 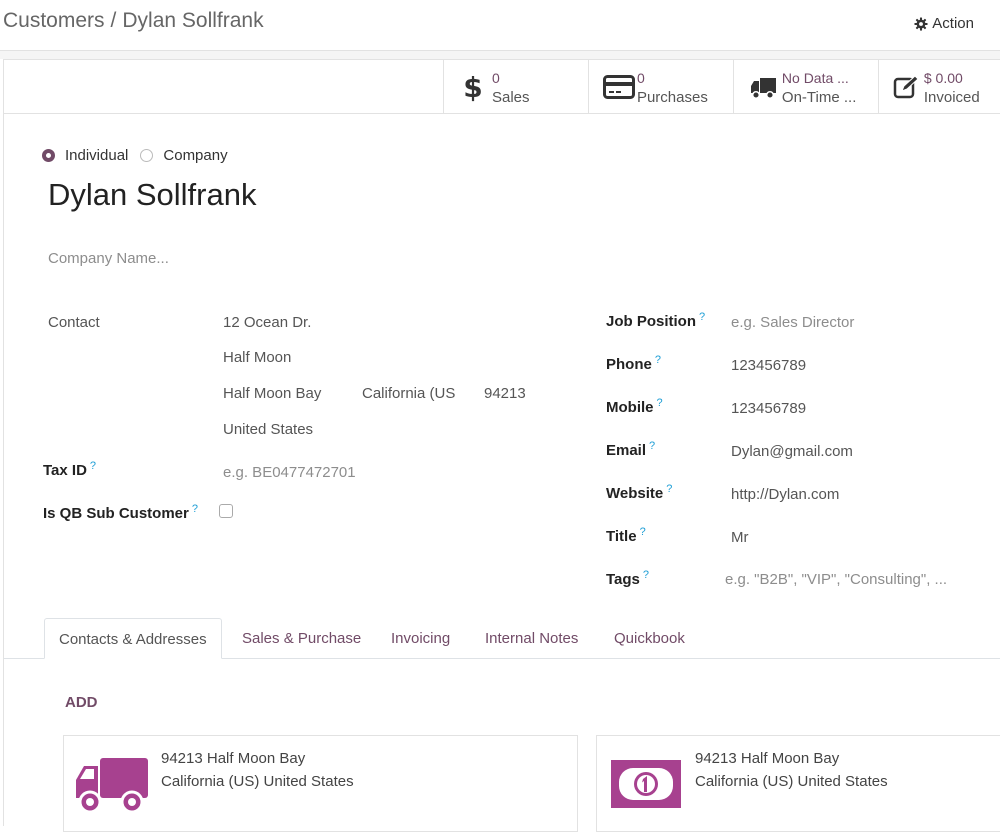 I want to click on phone-label-text: Phone, so click(x=629, y=364).